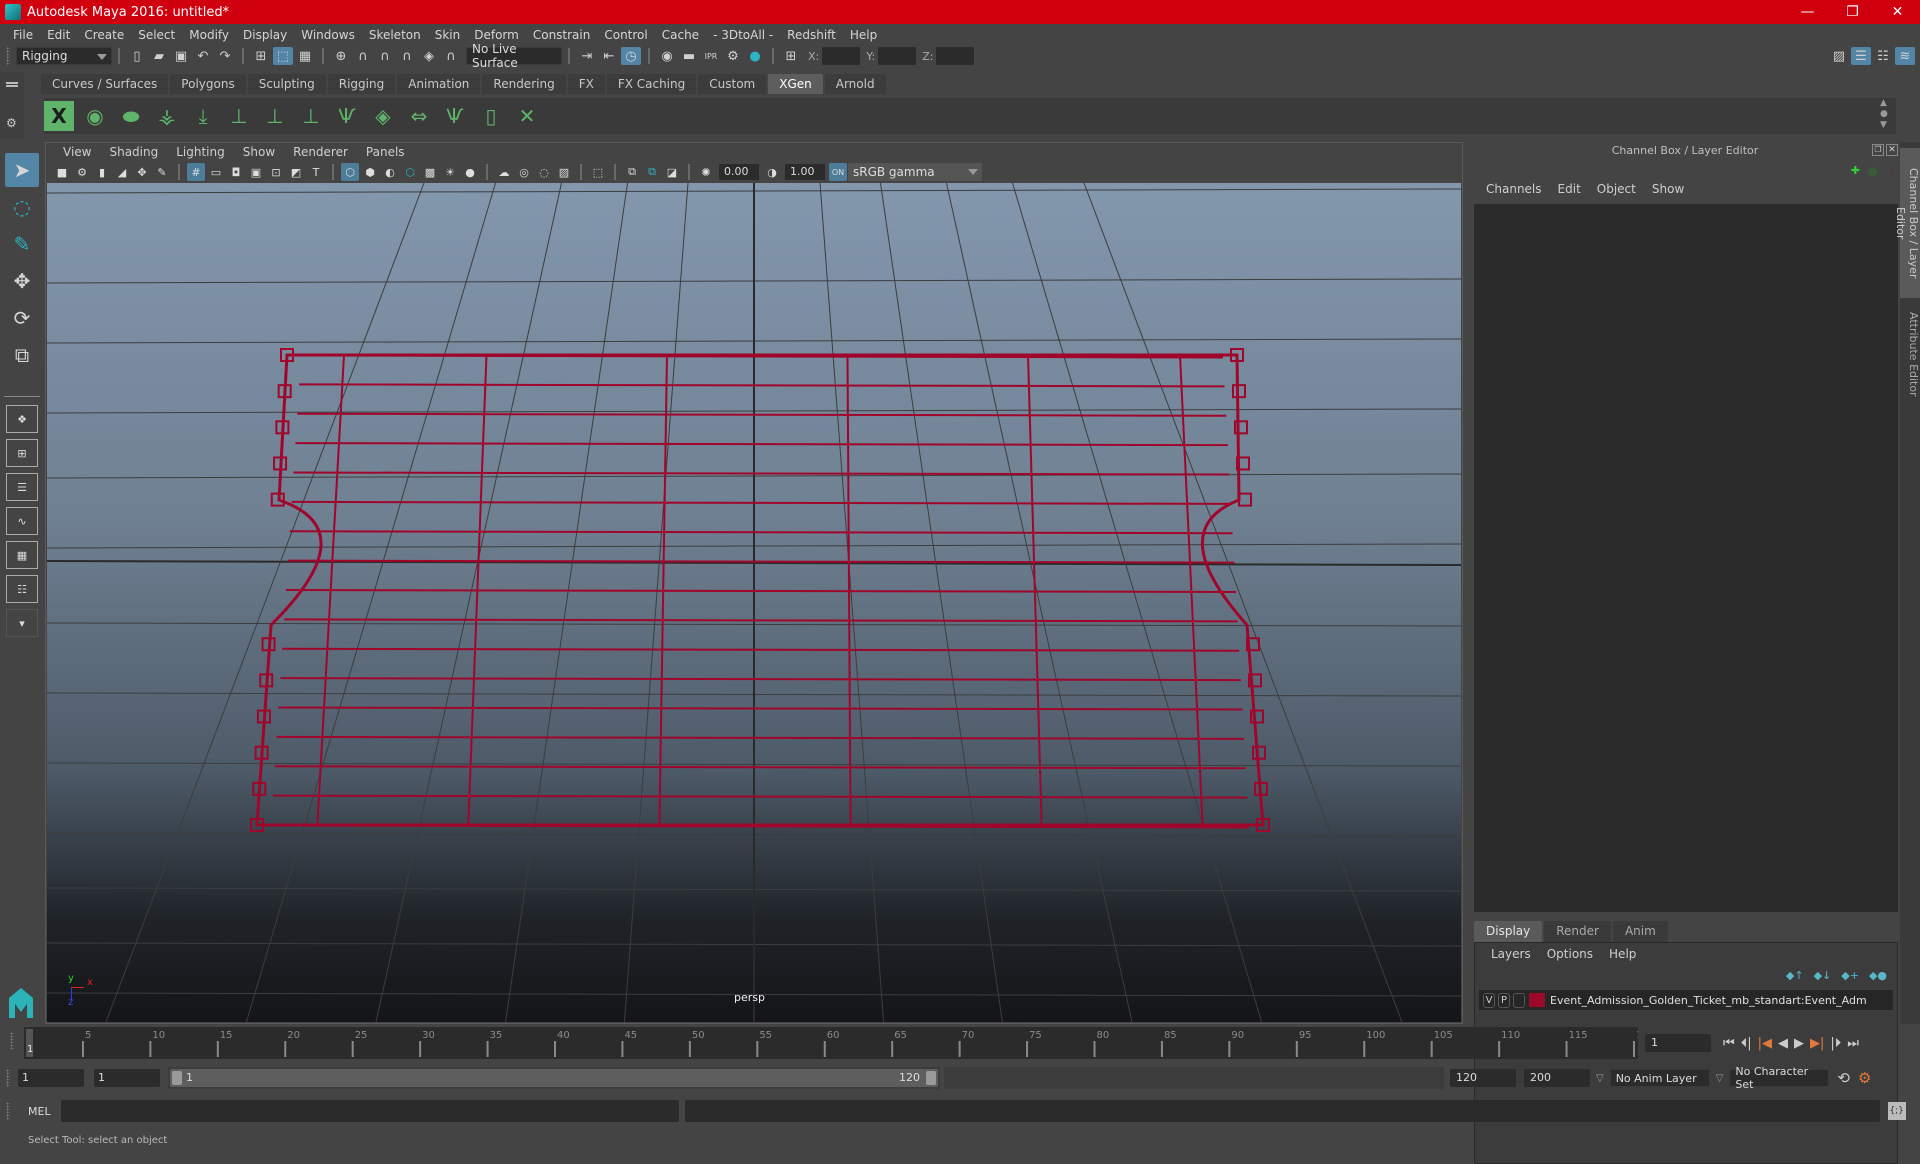 This screenshot has height=1164, width=1920. What do you see at coordinates (470, 172) in the screenshot?
I see `shadows-icon: ●` at bounding box center [470, 172].